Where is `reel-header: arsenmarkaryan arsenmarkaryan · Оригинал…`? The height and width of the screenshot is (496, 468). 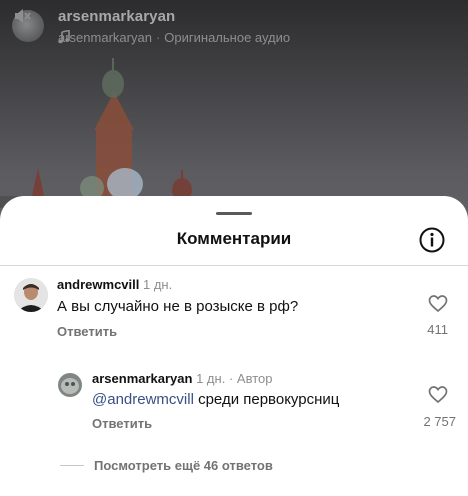
reel-header: arsenmarkaryan arsenmarkaryan · Оригинал… is located at coordinates (232, 26).